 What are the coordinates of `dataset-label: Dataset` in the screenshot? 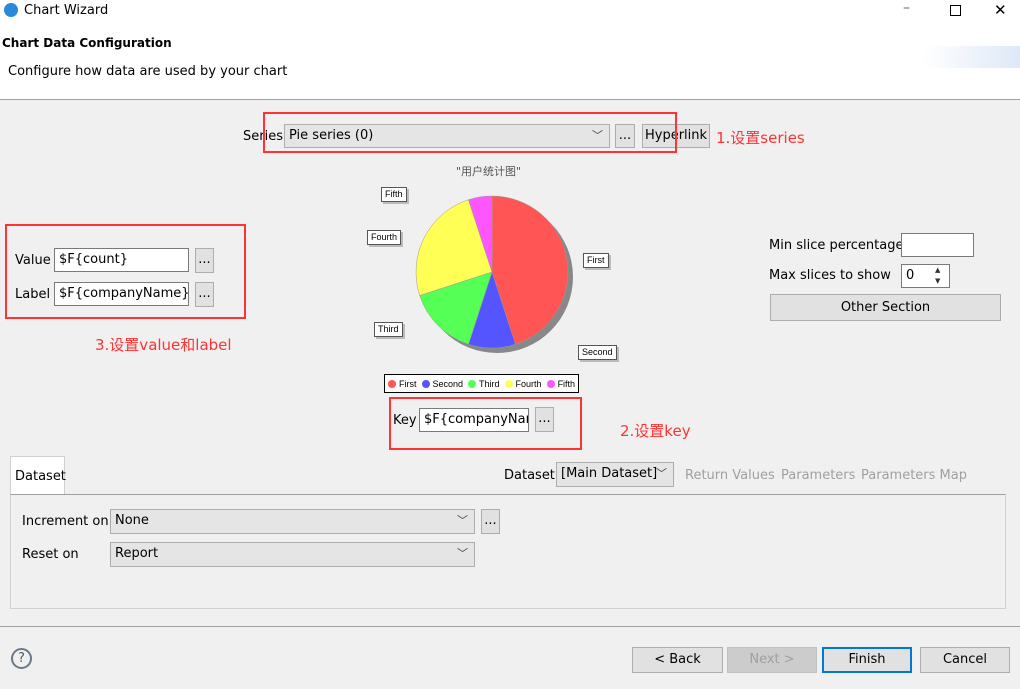 It's located at (529, 475).